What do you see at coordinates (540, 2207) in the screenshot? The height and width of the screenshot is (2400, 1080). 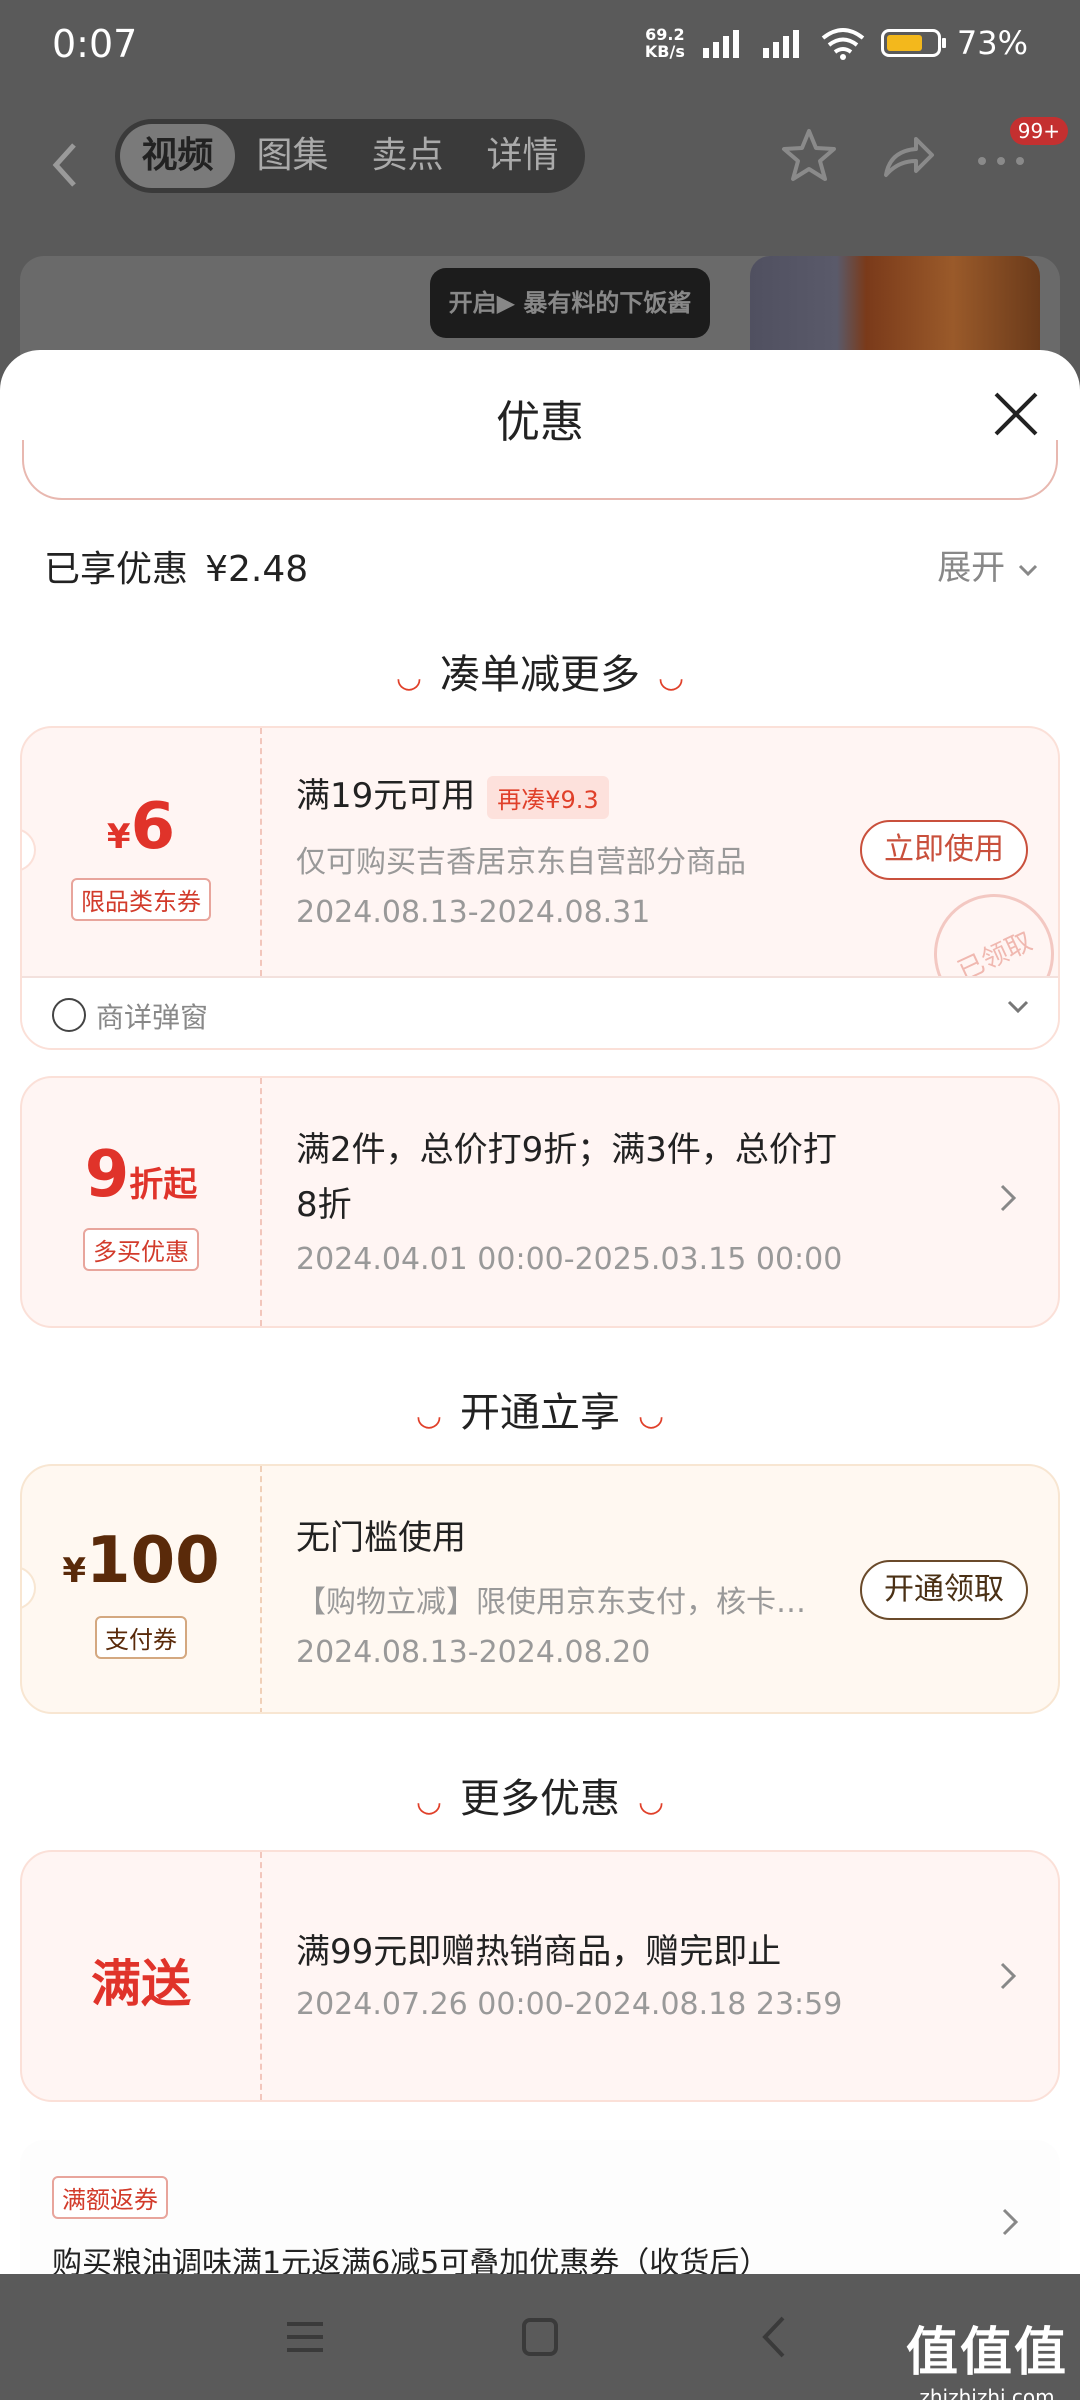 I see `coupon-card-cashback: 满额返券 购买粮油调味满1元返满6减5可叠加优惠券（收货后）` at bounding box center [540, 2207].